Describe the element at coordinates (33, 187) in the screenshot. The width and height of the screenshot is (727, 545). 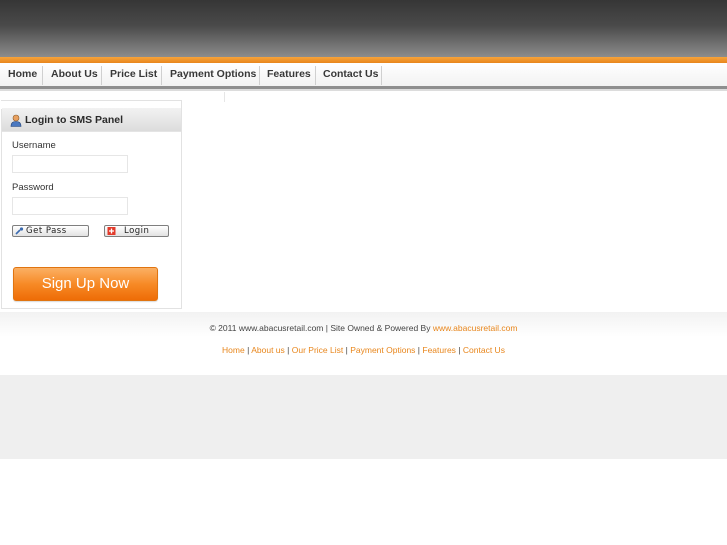
I see `password-label: Password` at that location.